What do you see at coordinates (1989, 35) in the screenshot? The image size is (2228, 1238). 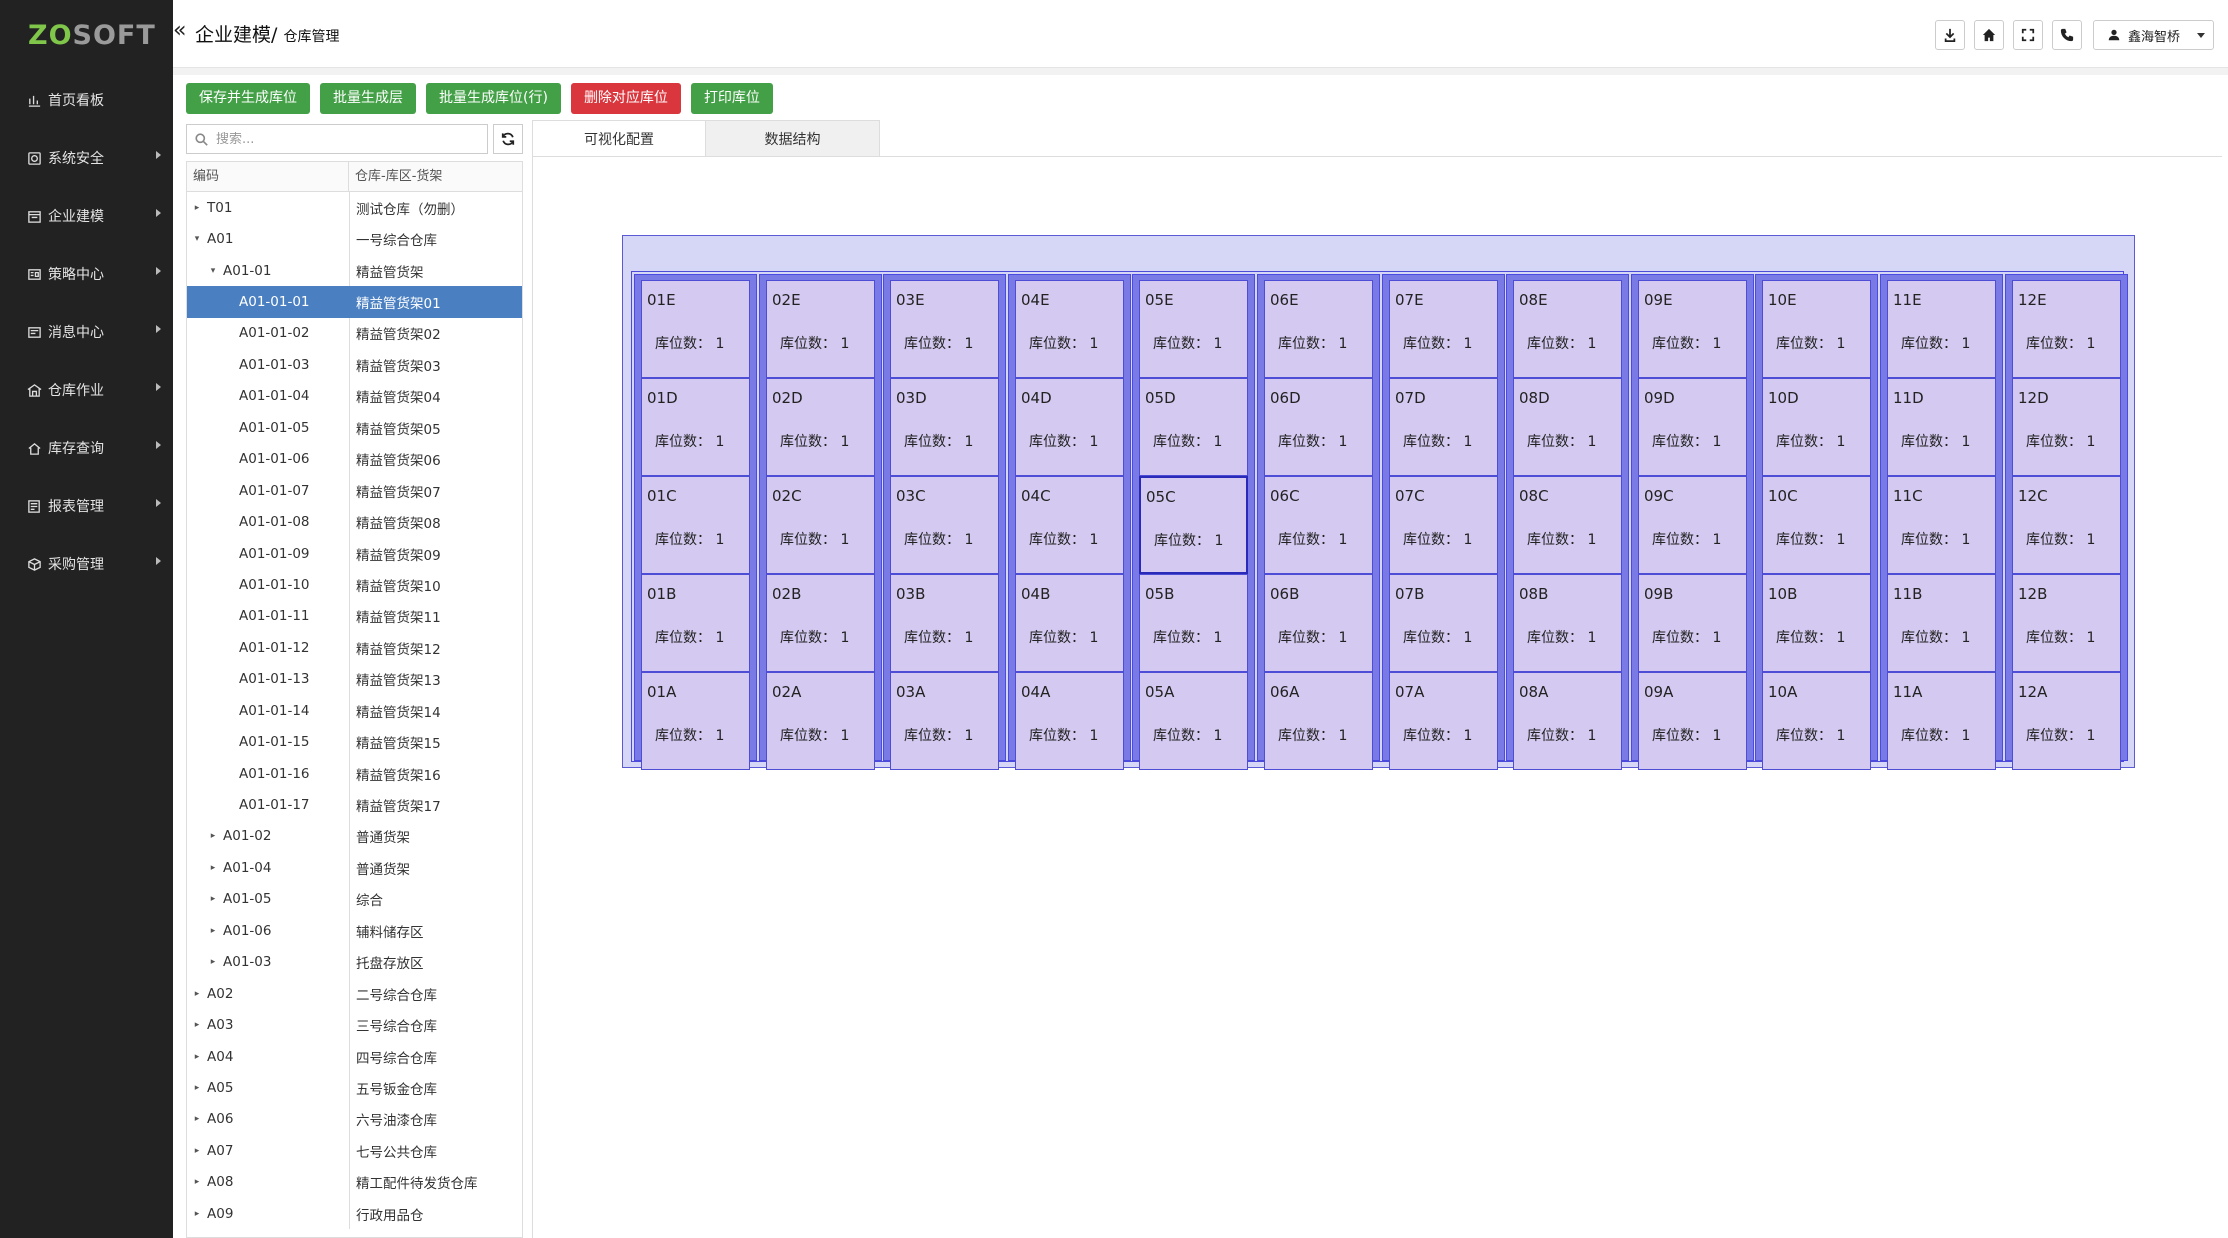 I see `home-button` at bounding box center [1989, 35].